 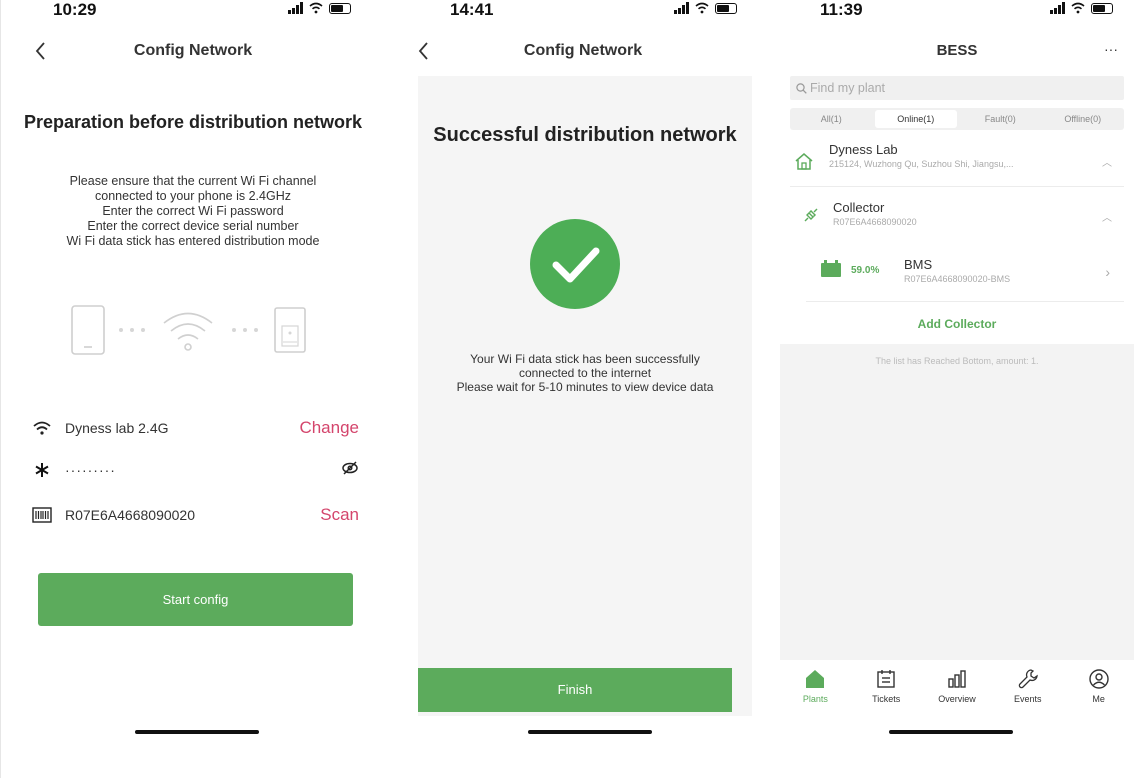 I want to click on tab-online: Online(1), so click(x=915, y=119).